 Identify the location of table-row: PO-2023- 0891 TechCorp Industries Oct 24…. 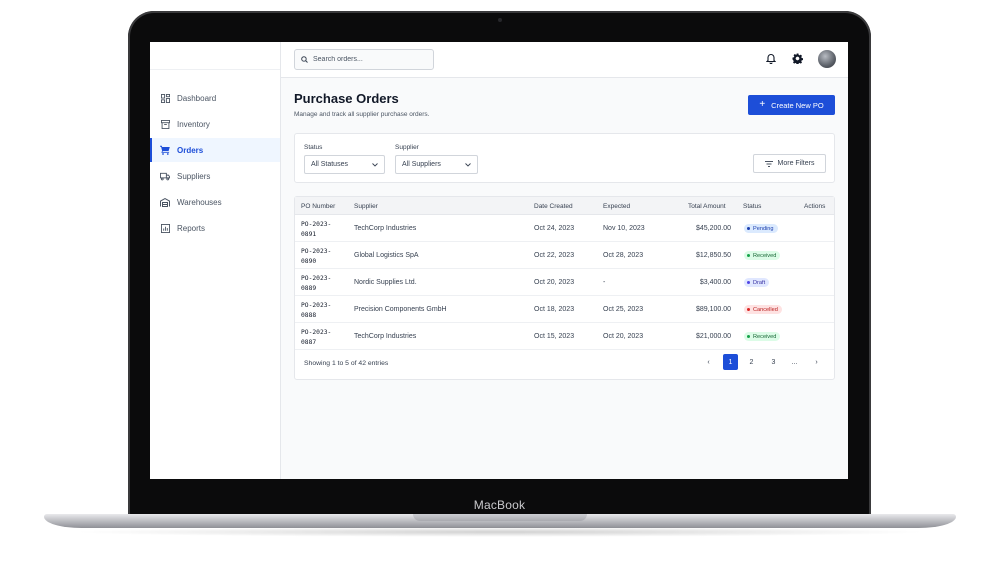
(564, 228).